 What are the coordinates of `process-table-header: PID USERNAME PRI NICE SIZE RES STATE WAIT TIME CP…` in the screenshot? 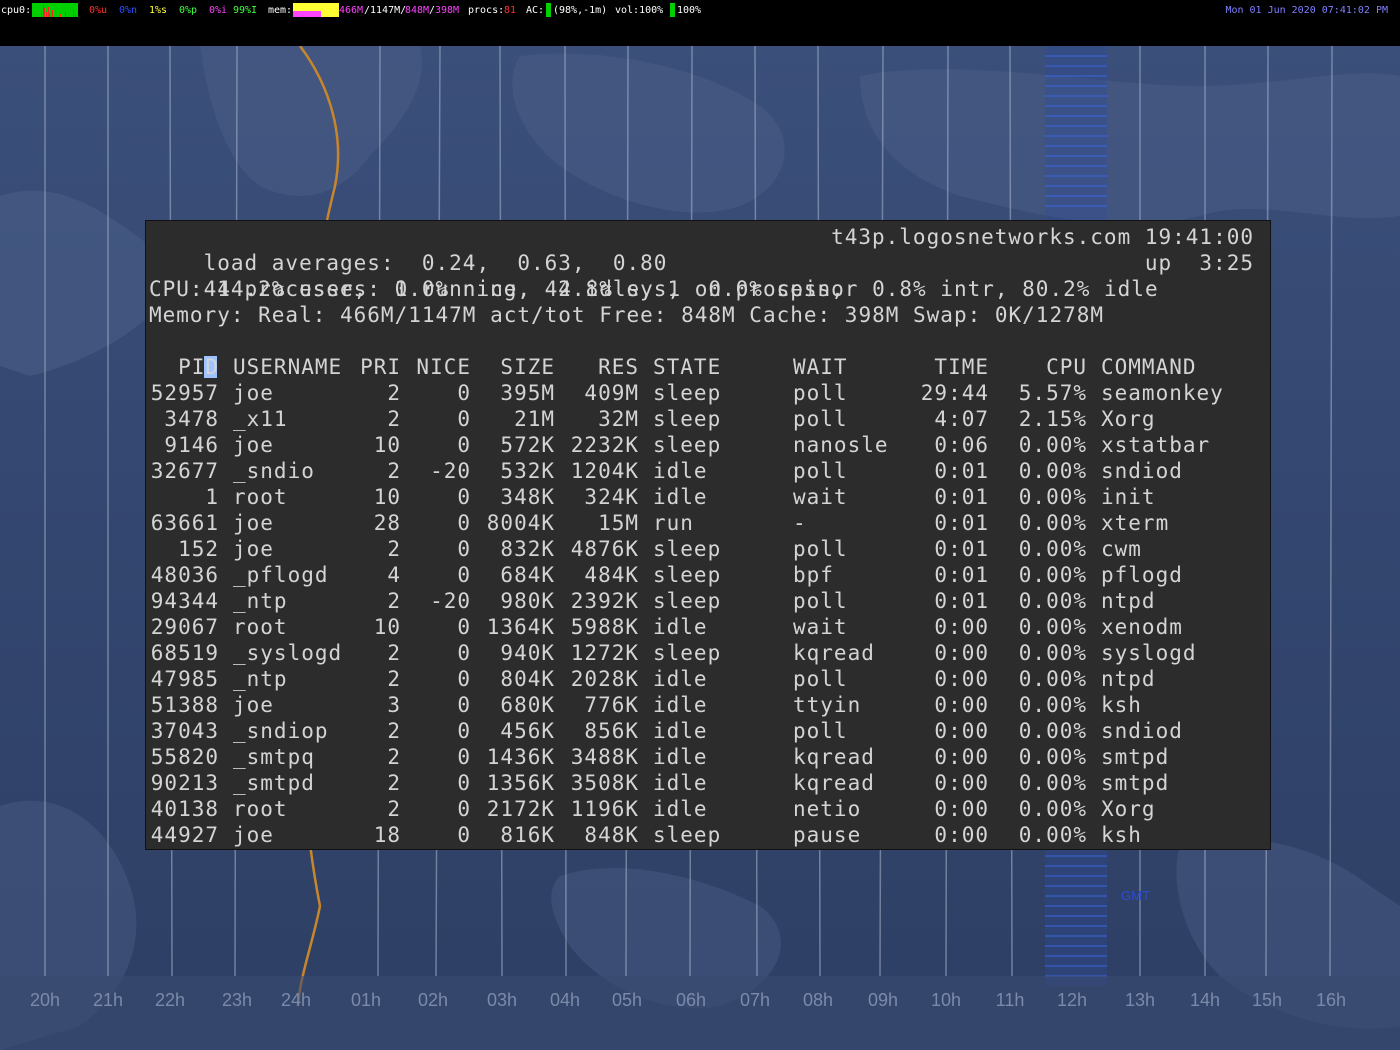 It's located at (709, 367).